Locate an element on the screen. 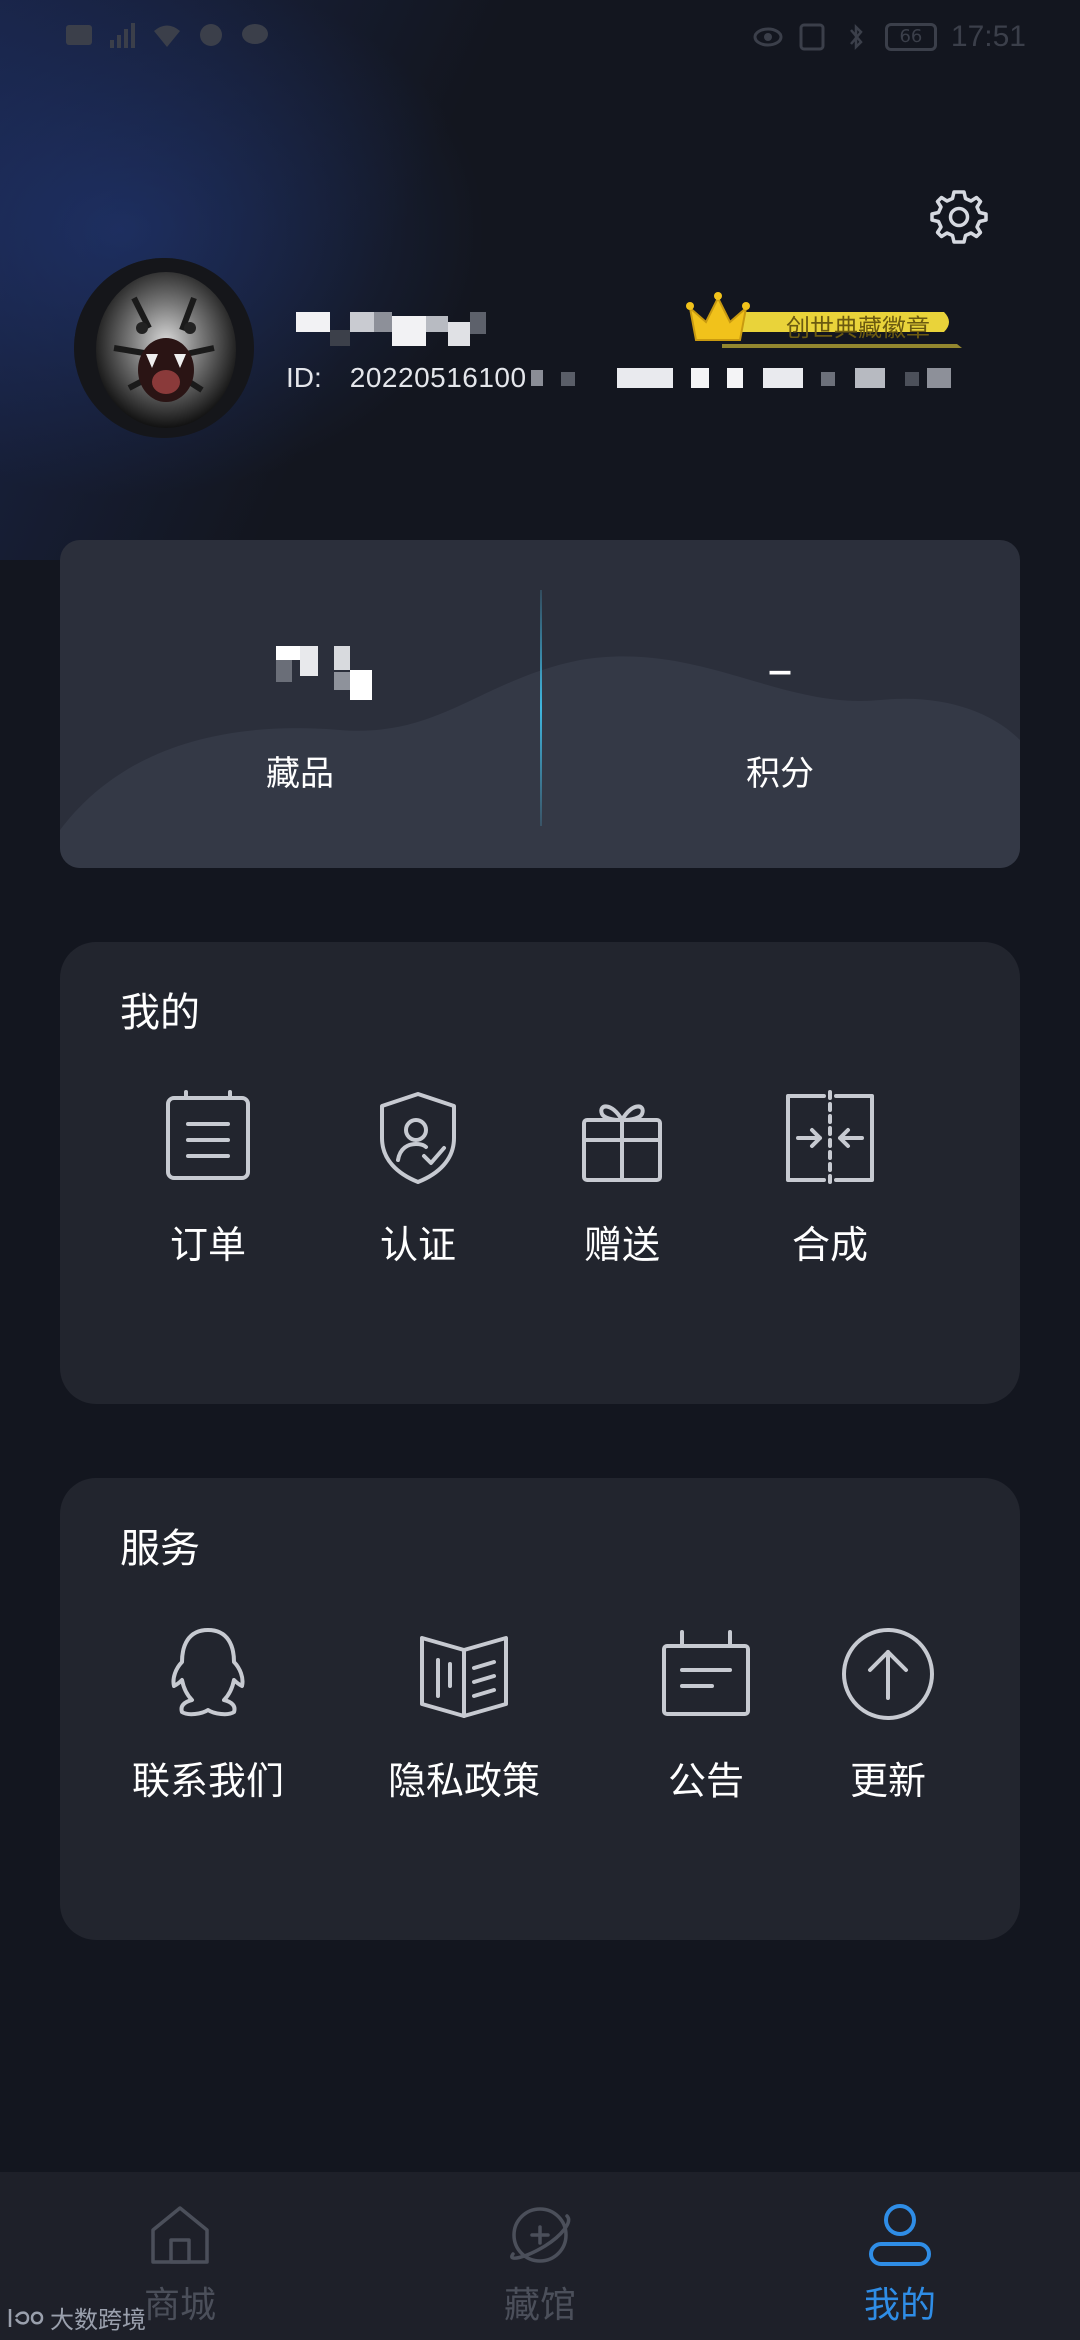 The width and height of the screenshot is (1080, 2340). mine-item-verify: 认证 is located at coordinates (418, 1178).